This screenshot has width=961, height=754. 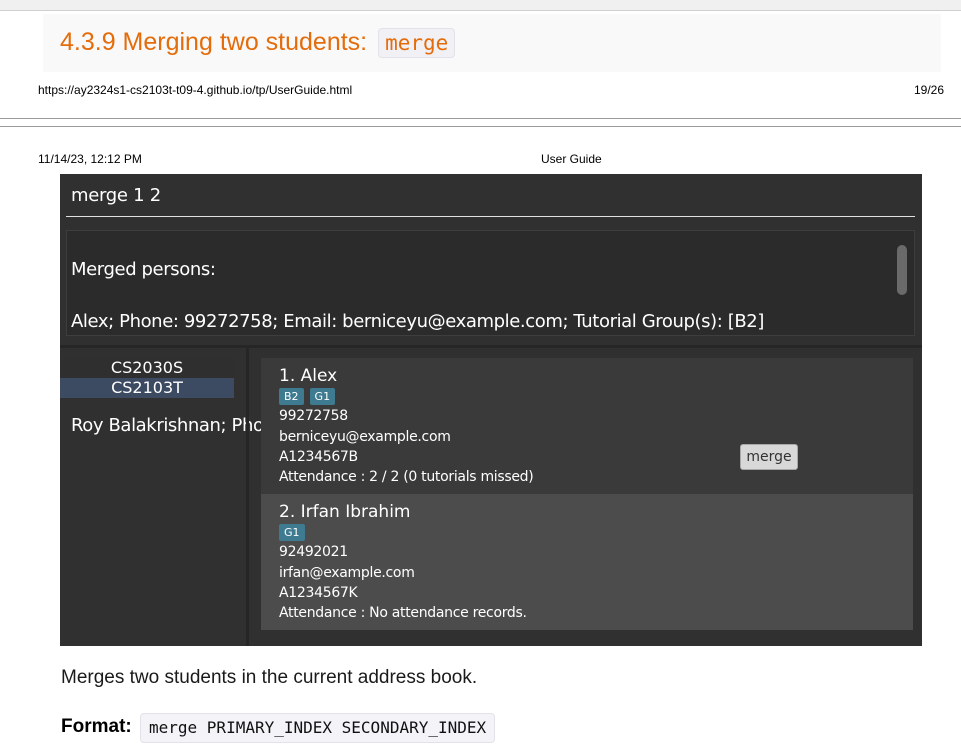 I want to click on tag-badge: B2, so click(x=291, y=396).